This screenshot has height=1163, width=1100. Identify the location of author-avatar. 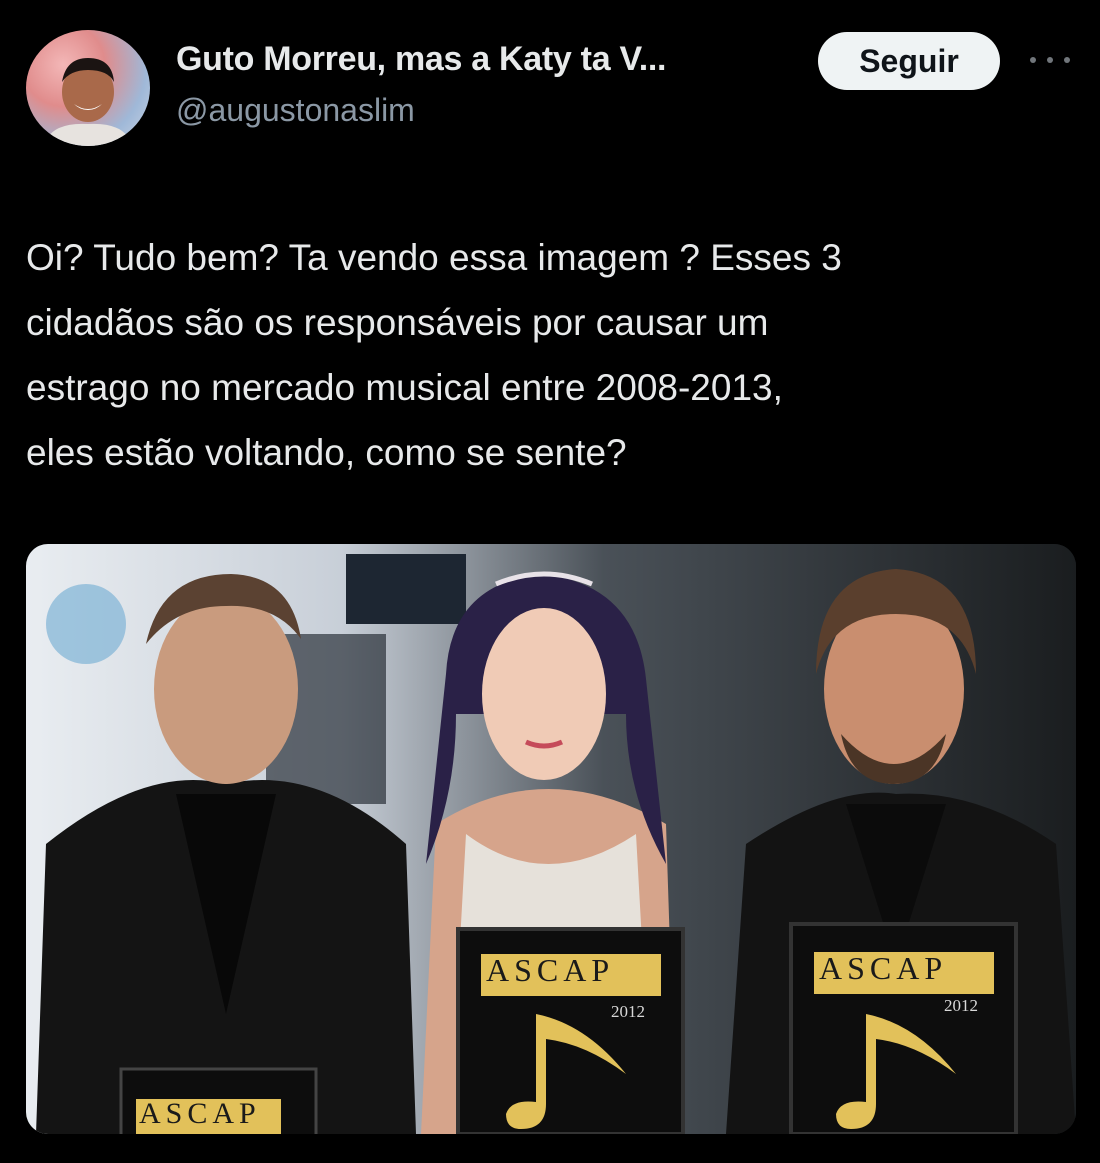
(88, 88).